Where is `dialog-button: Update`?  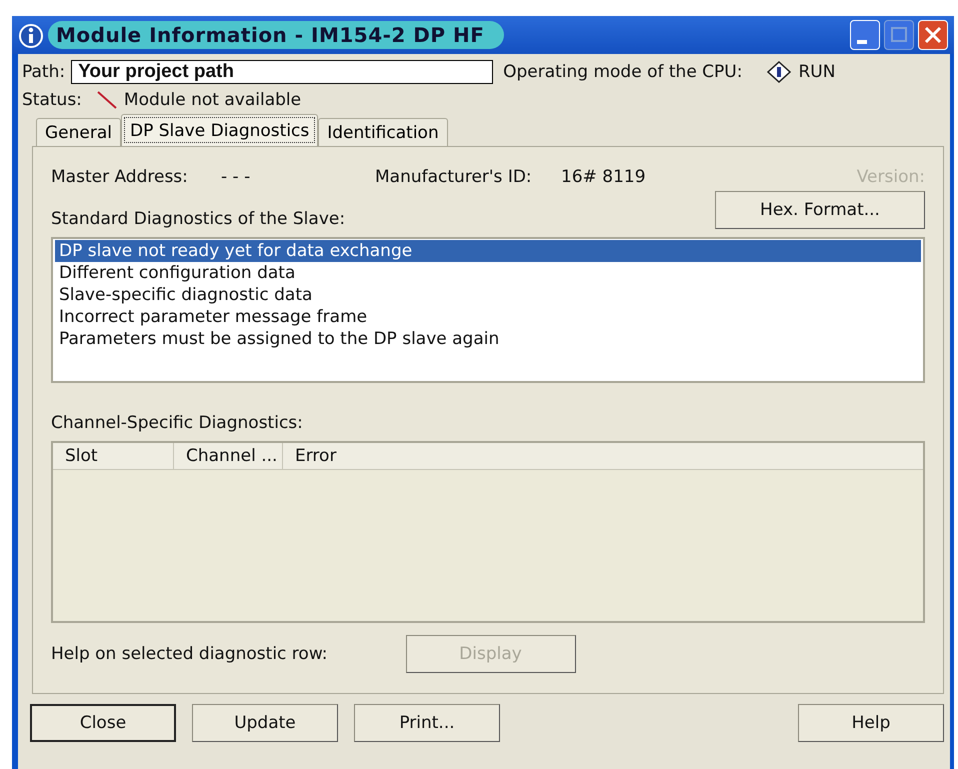
dialog-button: Update is located at coordinates (265, 723).